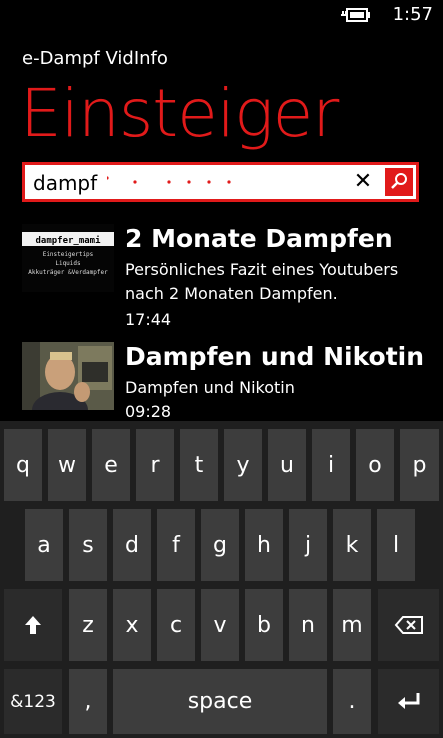 Image resolution: width=443 pixels, height=738 pixels. I want to click on status-bar: 1:57, so click(221, 16).